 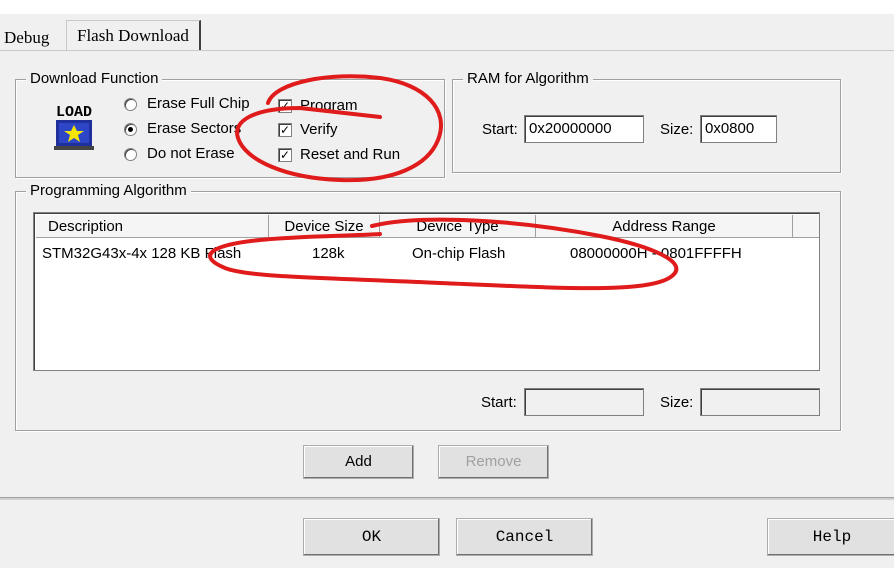 What do you see at coordinates (285, 106) in the screenshot?
I see `checkbox-program: ✓` at bounding box center [285, 106].